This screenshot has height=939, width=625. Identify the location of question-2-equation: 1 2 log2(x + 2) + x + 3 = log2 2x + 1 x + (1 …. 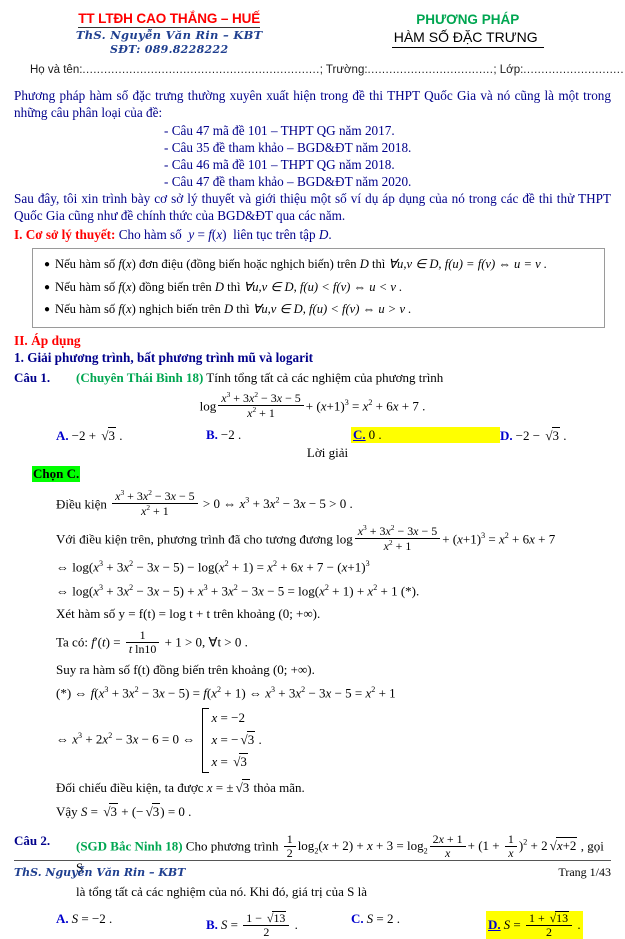
(431, 845).